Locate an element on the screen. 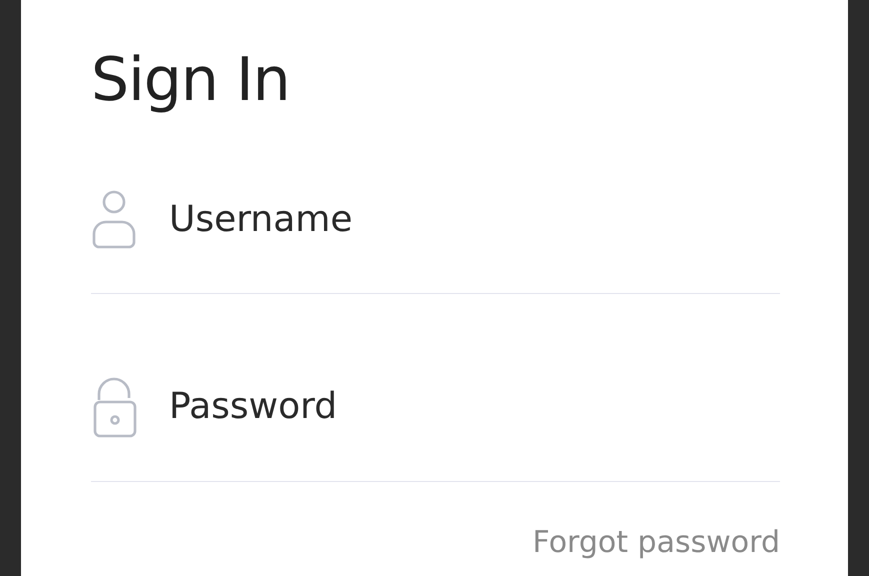 The image size is (869, 576). input-field: Password is located at coordinates (474, 407).